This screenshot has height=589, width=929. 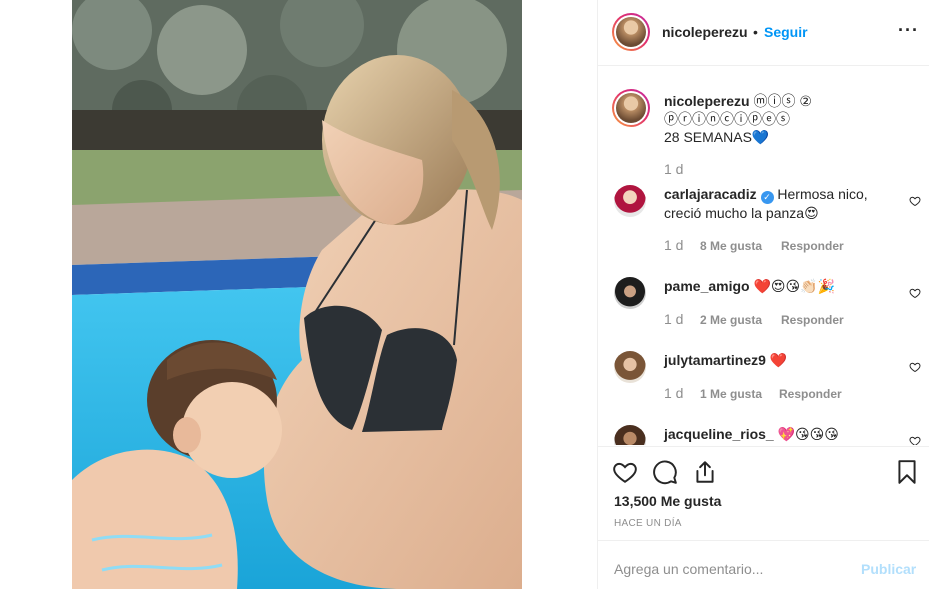 I want to click on follow-button: Seguir, so click(x=786, y=32).